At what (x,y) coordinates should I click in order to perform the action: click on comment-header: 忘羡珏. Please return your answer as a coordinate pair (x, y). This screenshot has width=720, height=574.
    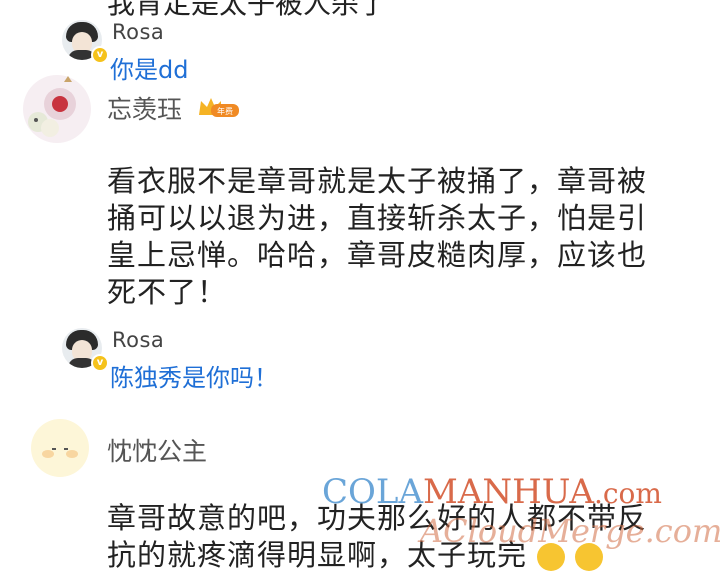
    Looking at the image, I should click on (362, 109).